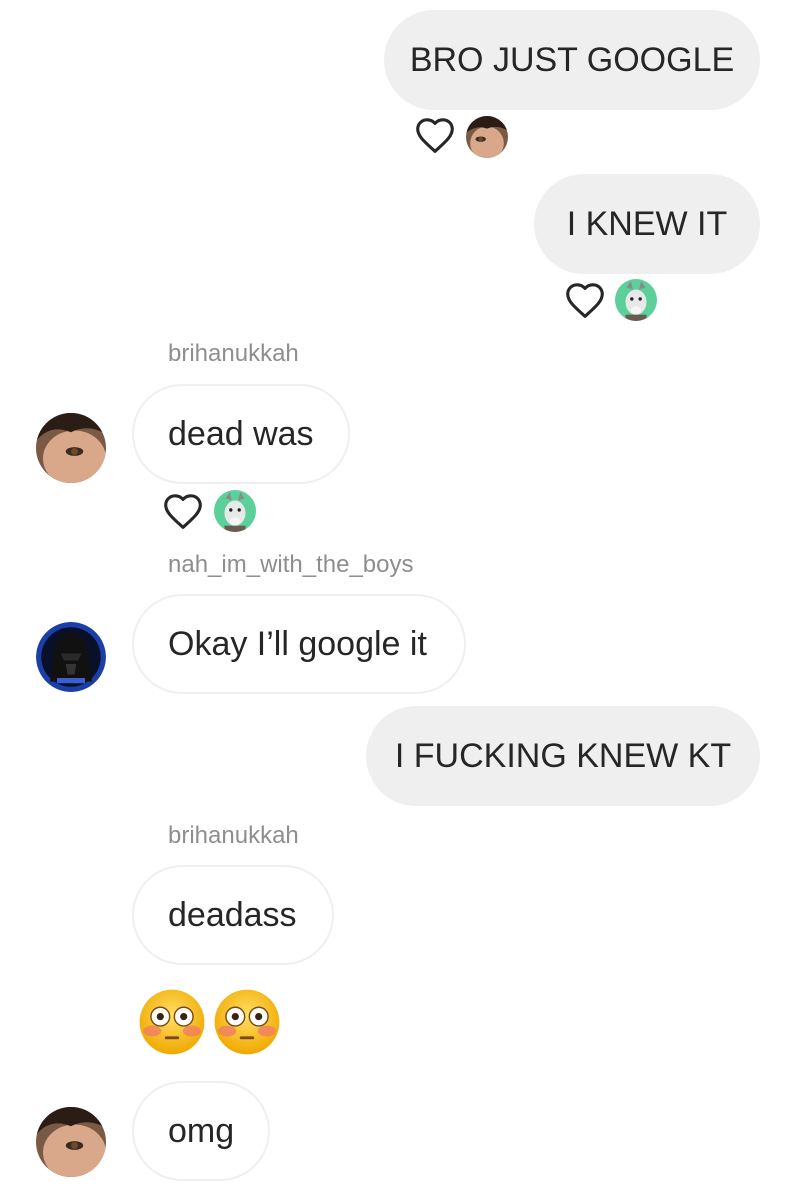 This screenshot has width=788, height=1200. I want to click on sent-message-bubble: I KNEW IT, so click(647, 224).